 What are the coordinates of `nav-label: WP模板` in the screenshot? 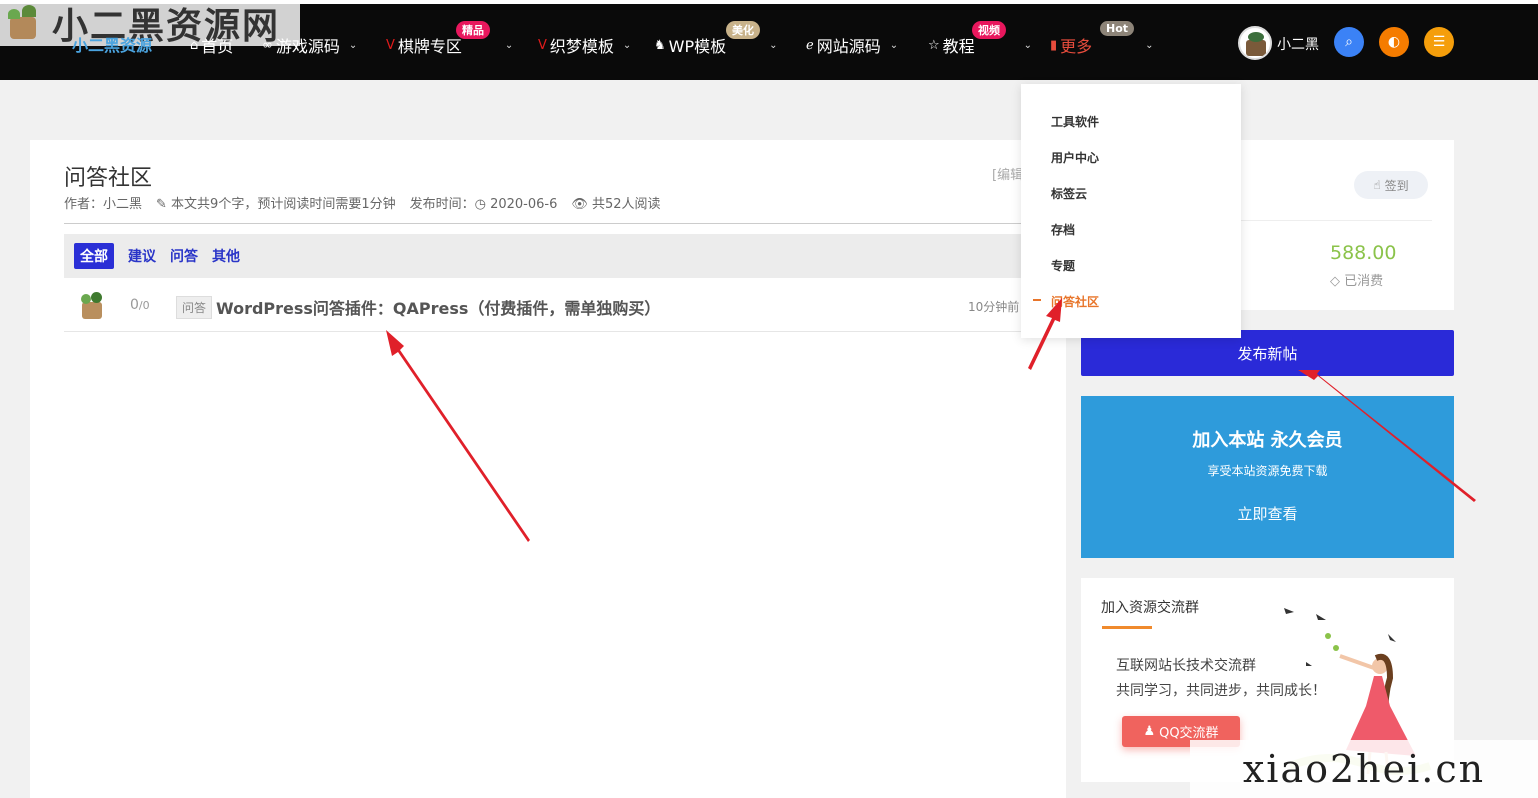 It's located at (697, 46).